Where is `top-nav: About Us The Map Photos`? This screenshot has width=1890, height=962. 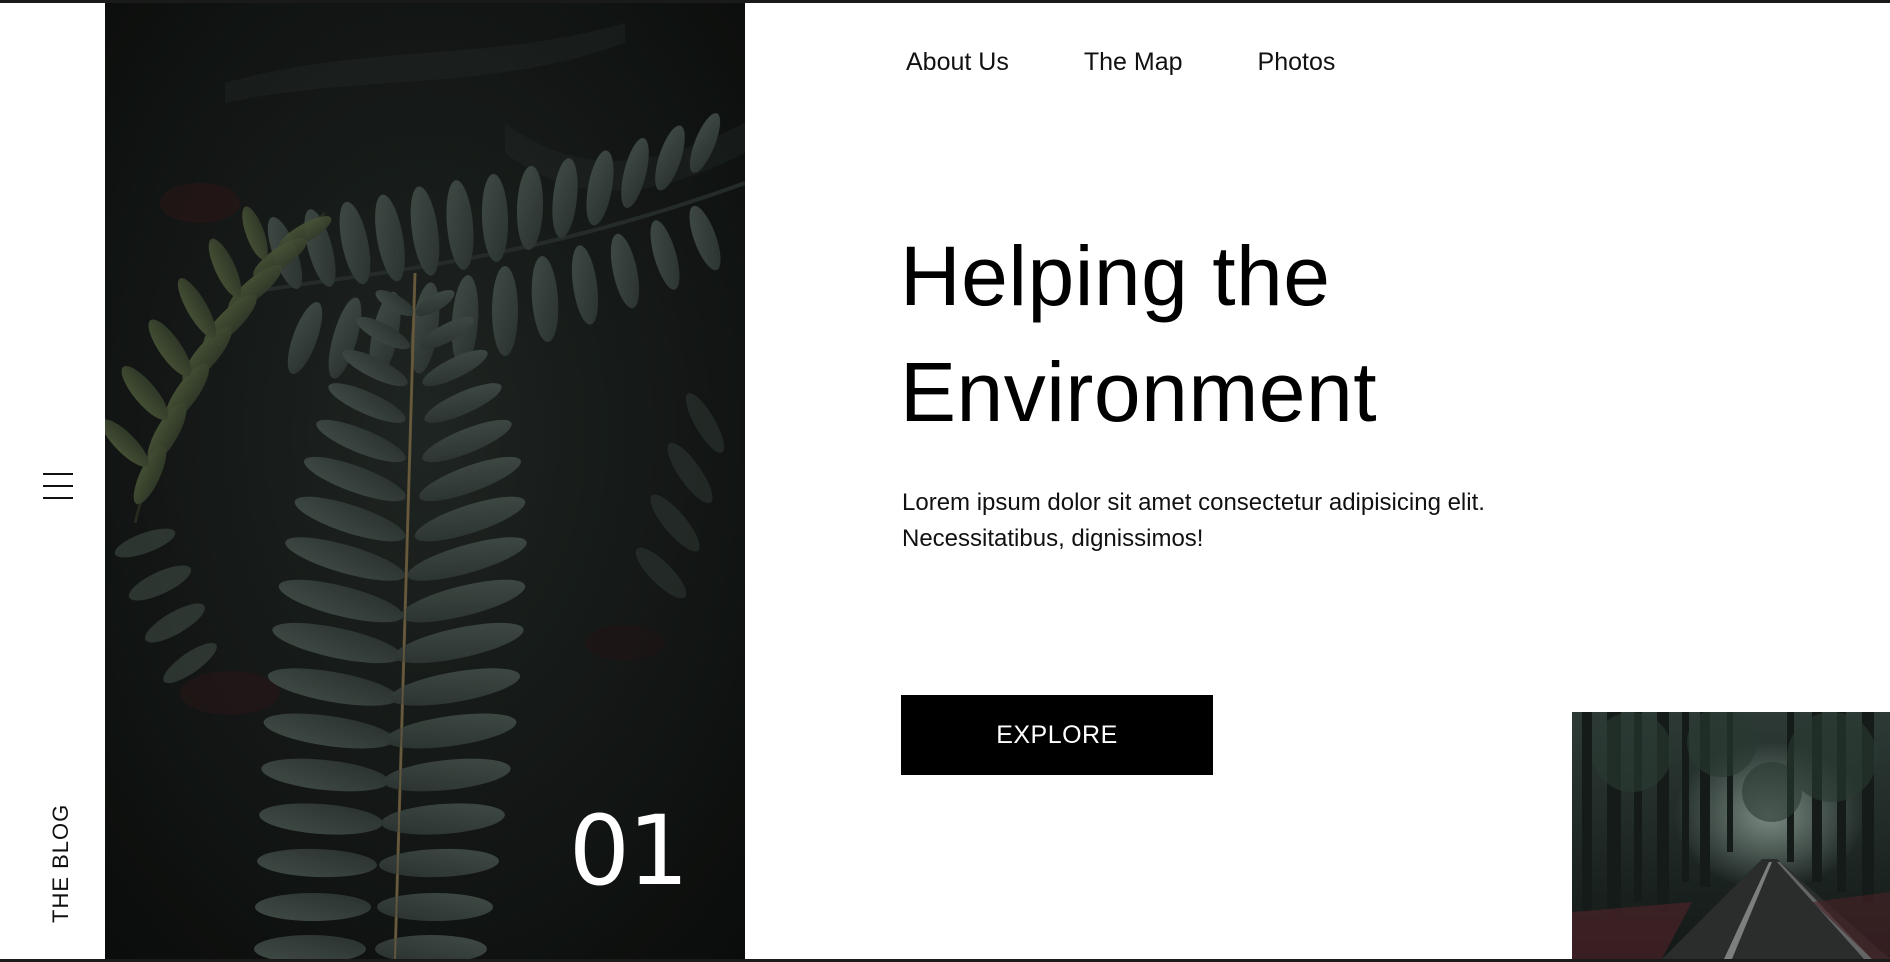 top-nav: About Us The Map Photos is located at coordinates (1120, 62).